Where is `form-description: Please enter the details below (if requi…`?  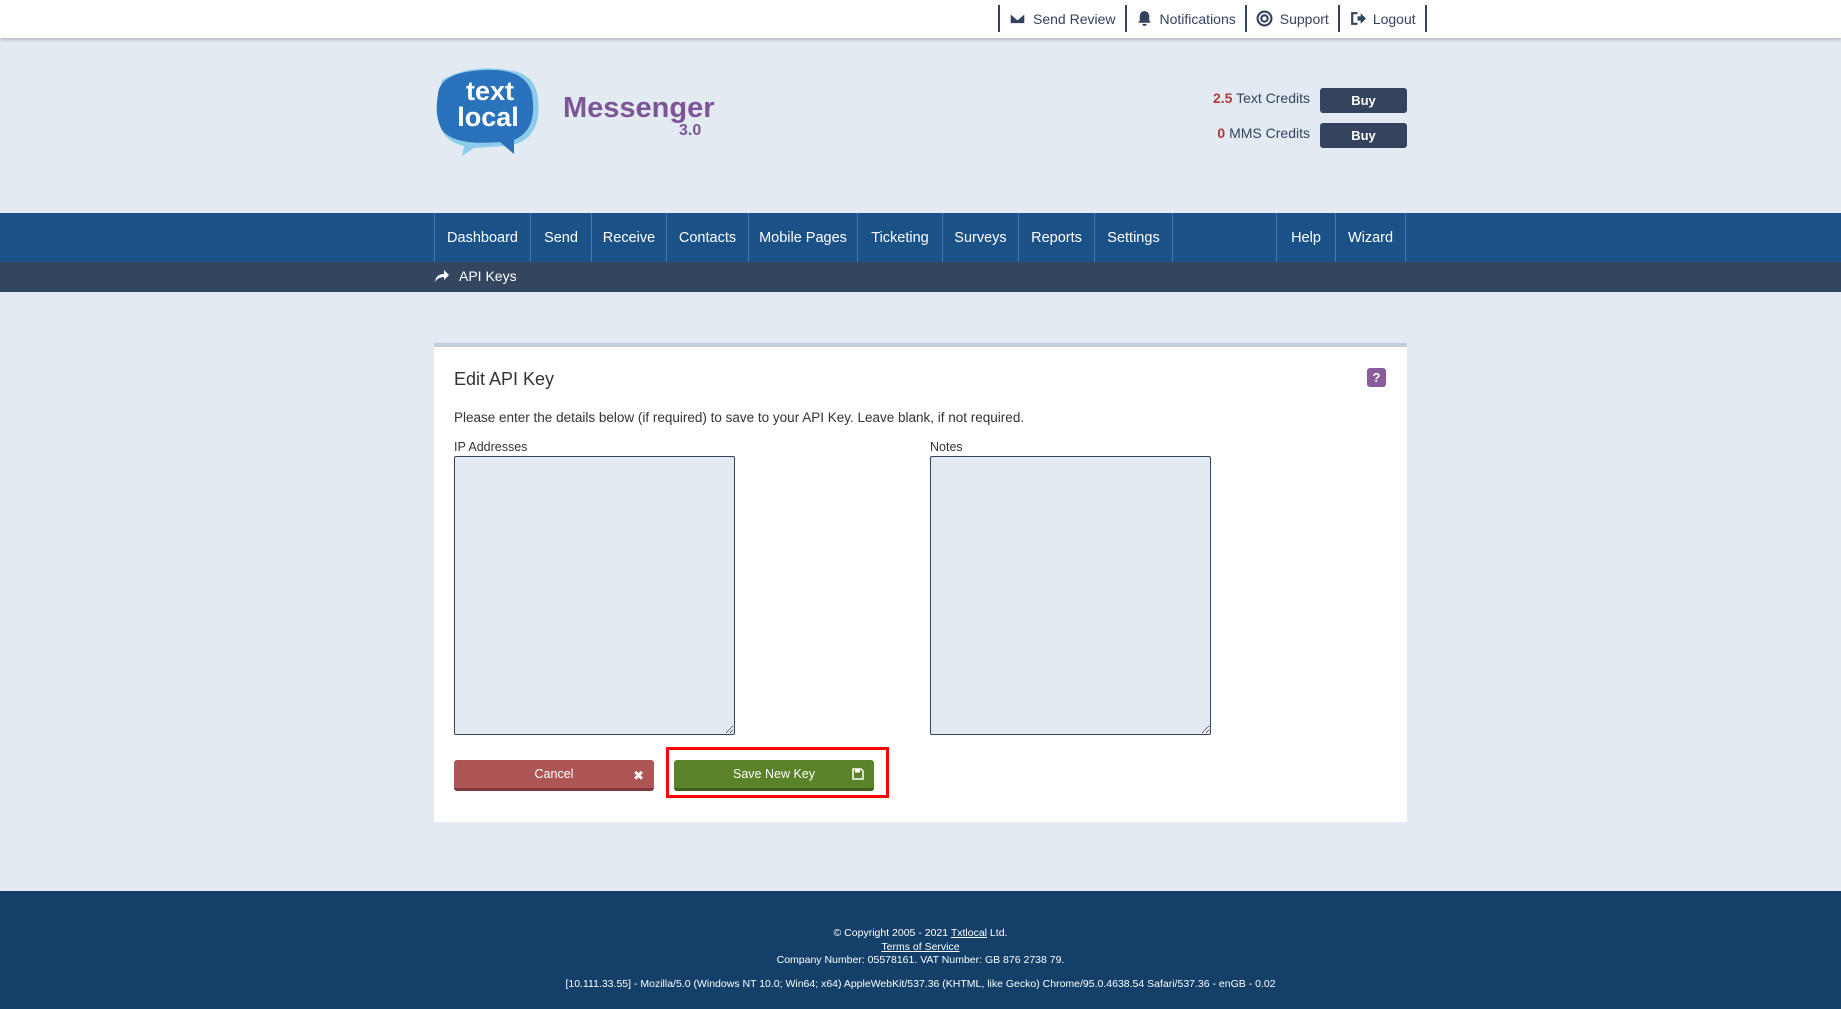
form-description: Please enter the details below (if requi… is located at coordinates (739, 417).